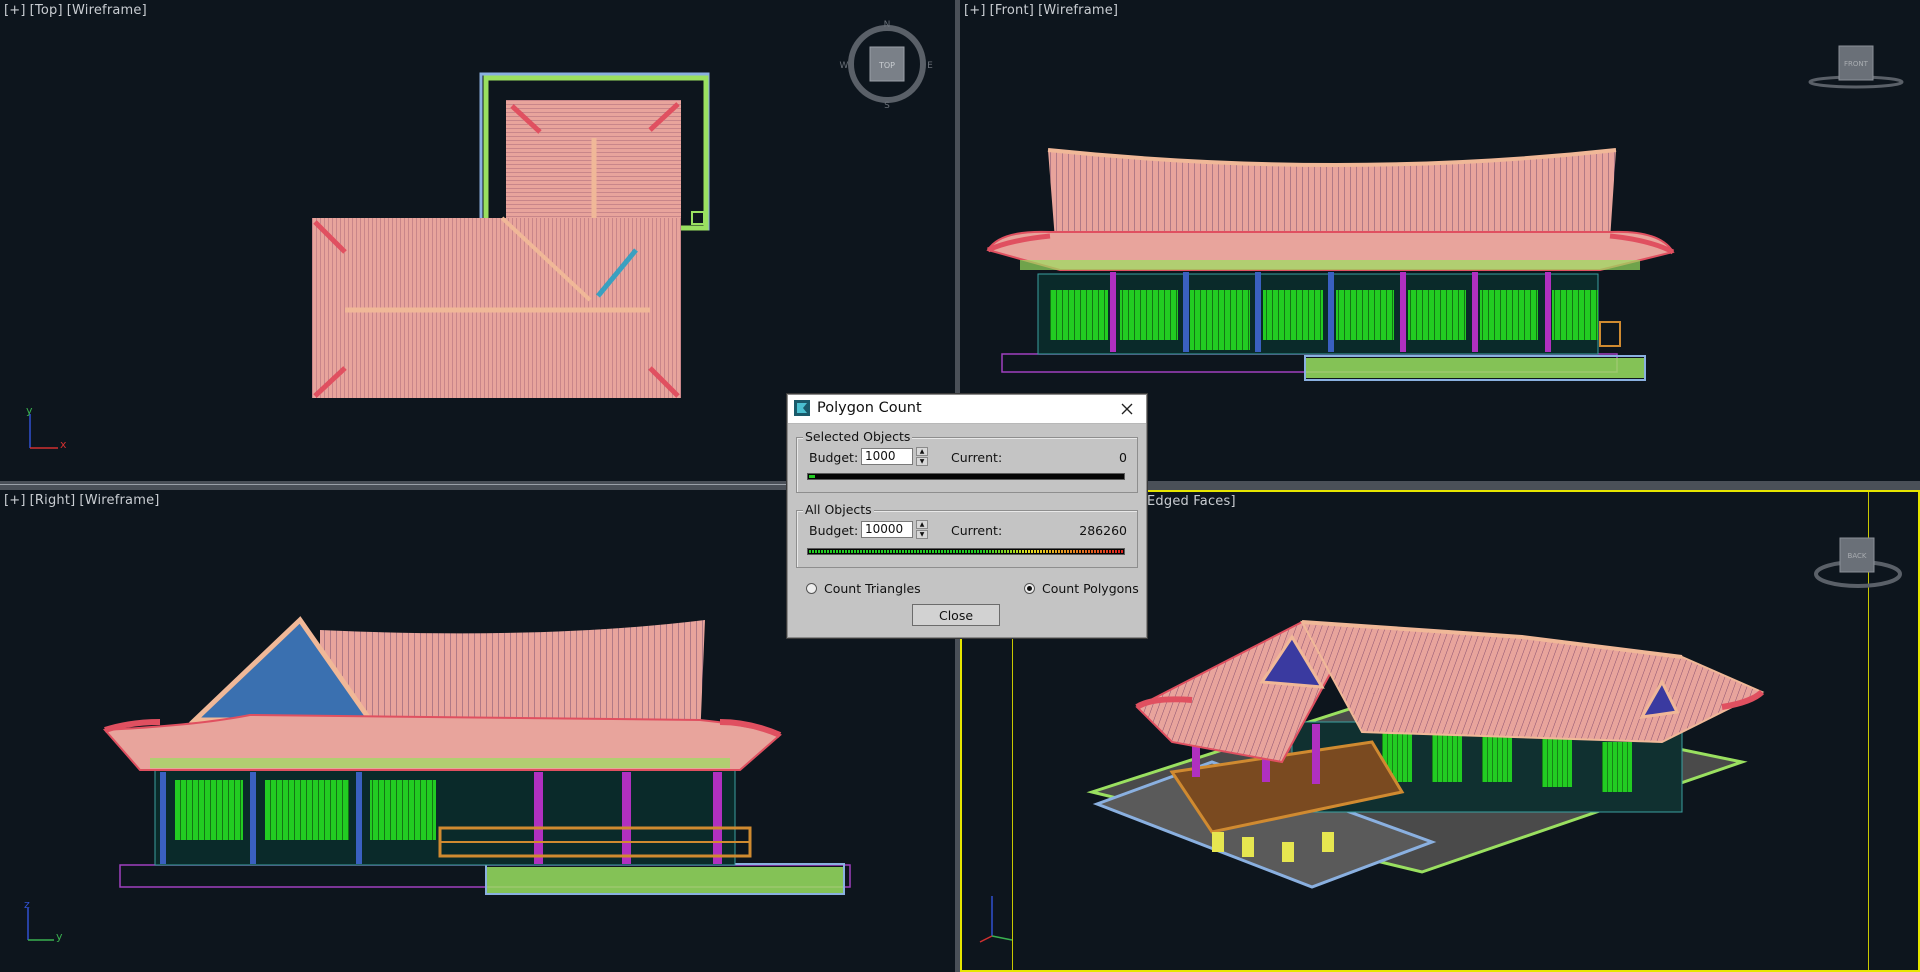 The width and height of the screenshot is (1920, 972). What do you see at coordinates (838, 509) in the screenshot?
I see `group-title-all: All Objects` at bounding box center [838, 509].